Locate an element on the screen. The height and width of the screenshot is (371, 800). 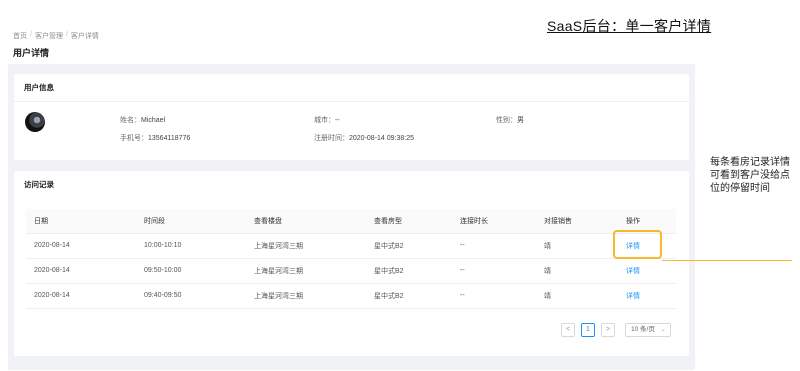
gender-field: 性别：男 is located at coordinates (510, 120).